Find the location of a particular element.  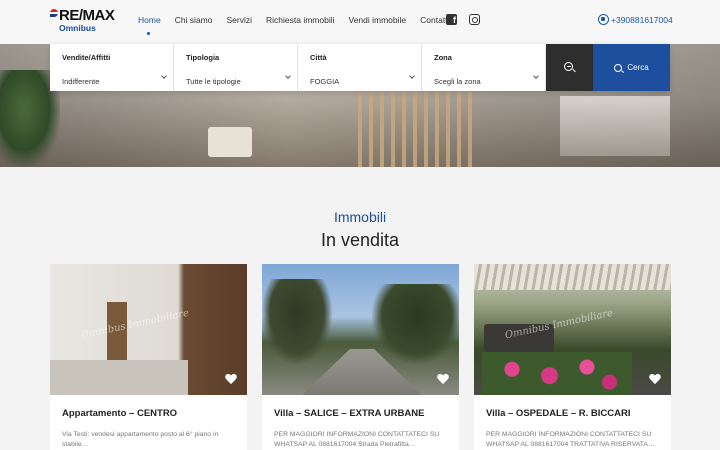

listing-title: Villa – OSPEDALE – R. BICCARI is located at coordinates (558, 413).